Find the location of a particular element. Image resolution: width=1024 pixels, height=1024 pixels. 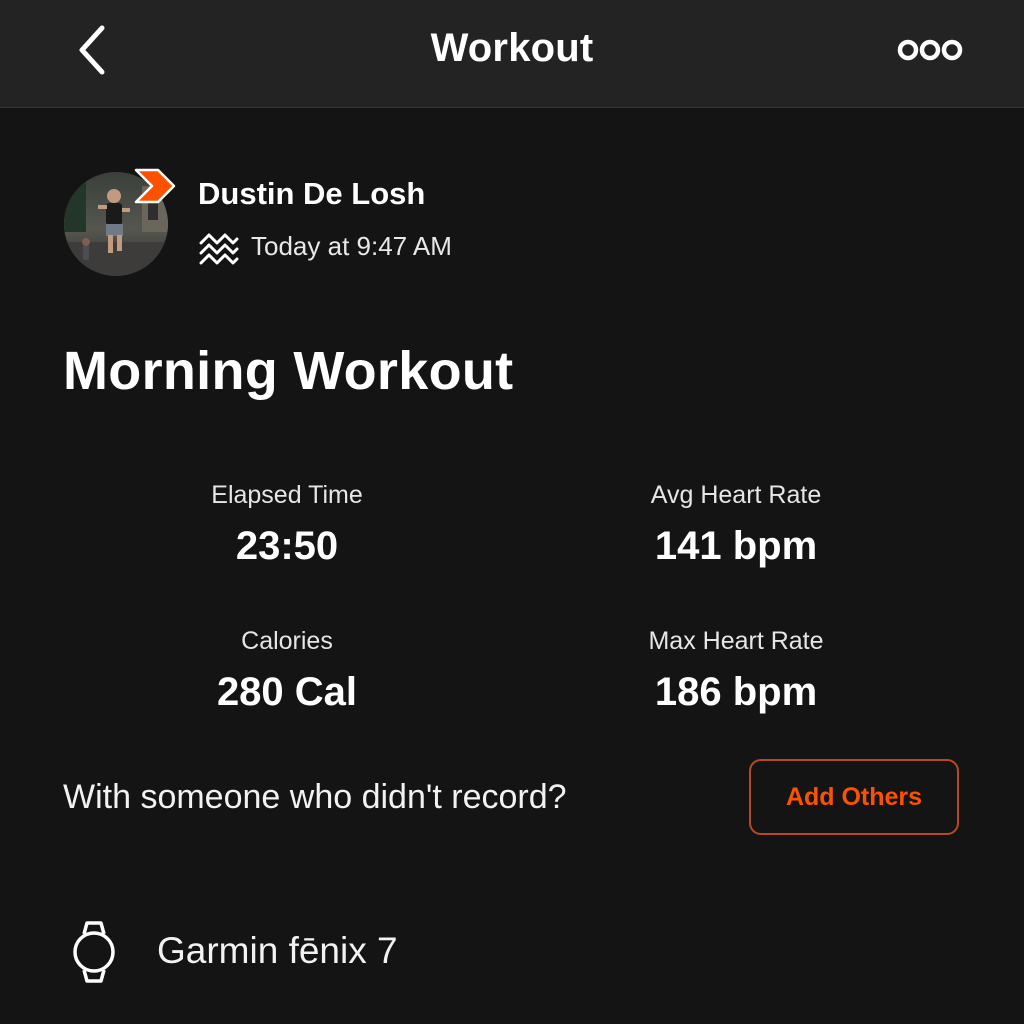

stat-avg-heart-rate: Avg Heart Rate 141 bpm is located at coordinates (736, 525).